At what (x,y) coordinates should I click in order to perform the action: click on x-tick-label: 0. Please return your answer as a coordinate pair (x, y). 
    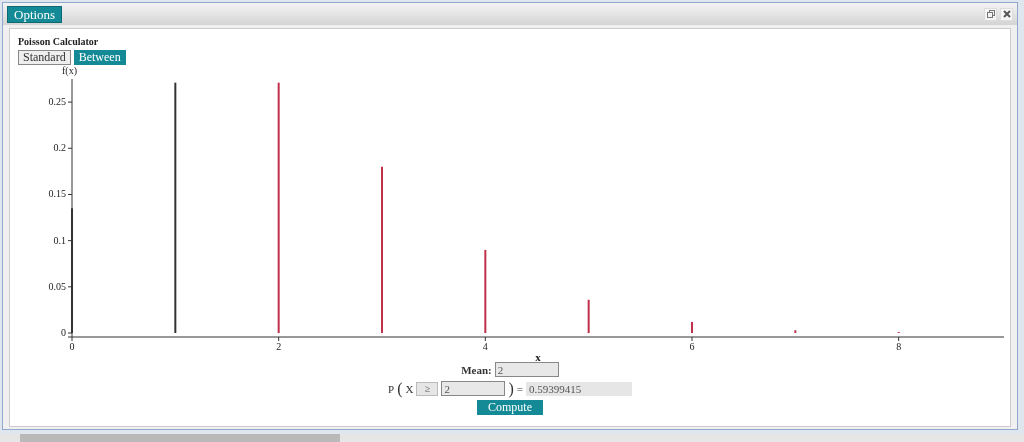
    Looking at the image, I should click on (72, 346).